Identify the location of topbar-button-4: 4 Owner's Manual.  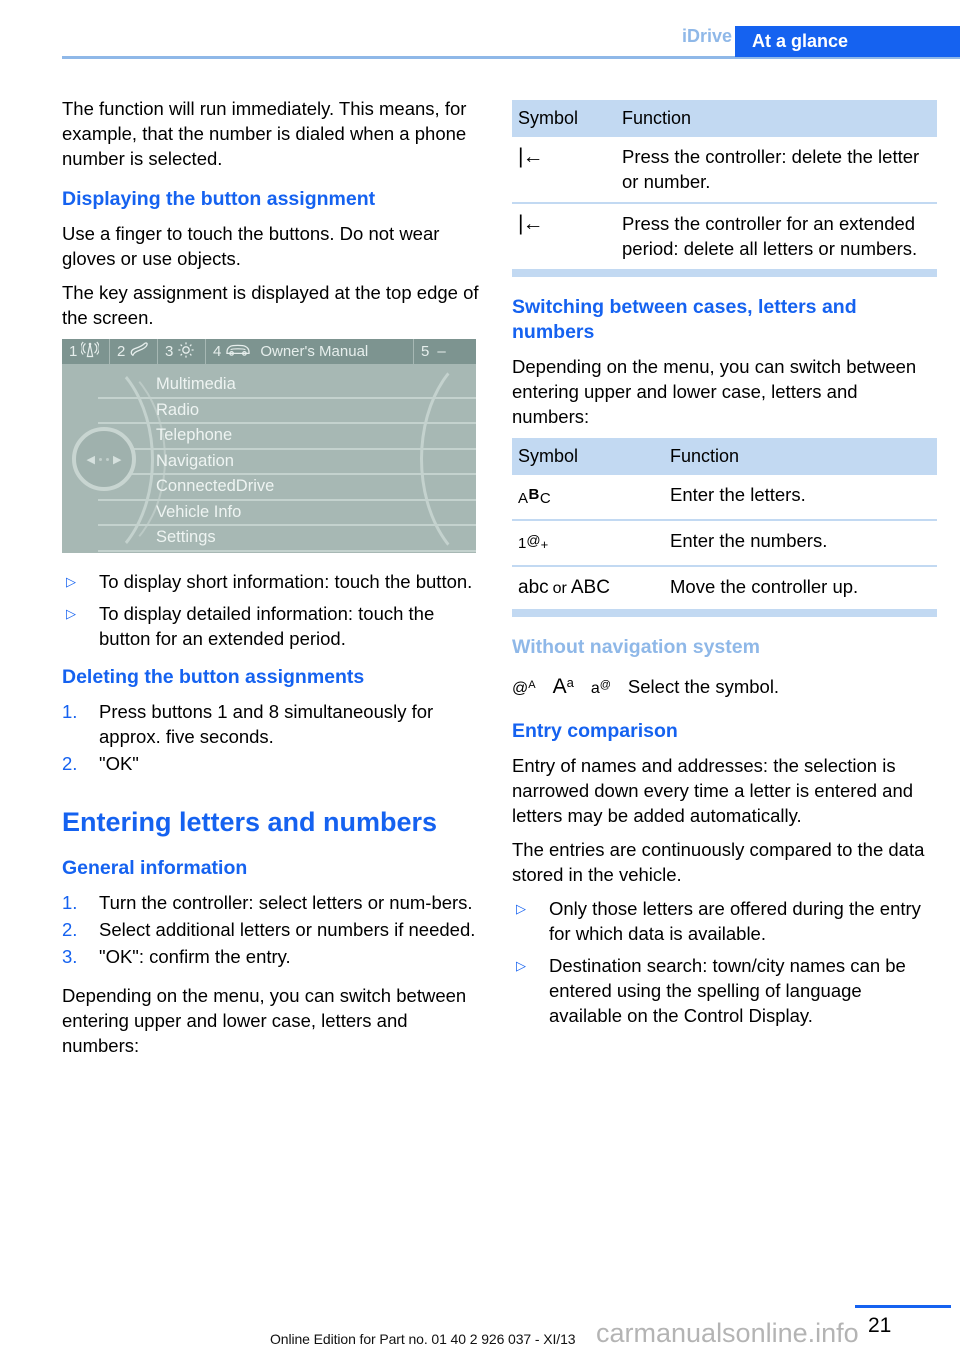
(310, 351).